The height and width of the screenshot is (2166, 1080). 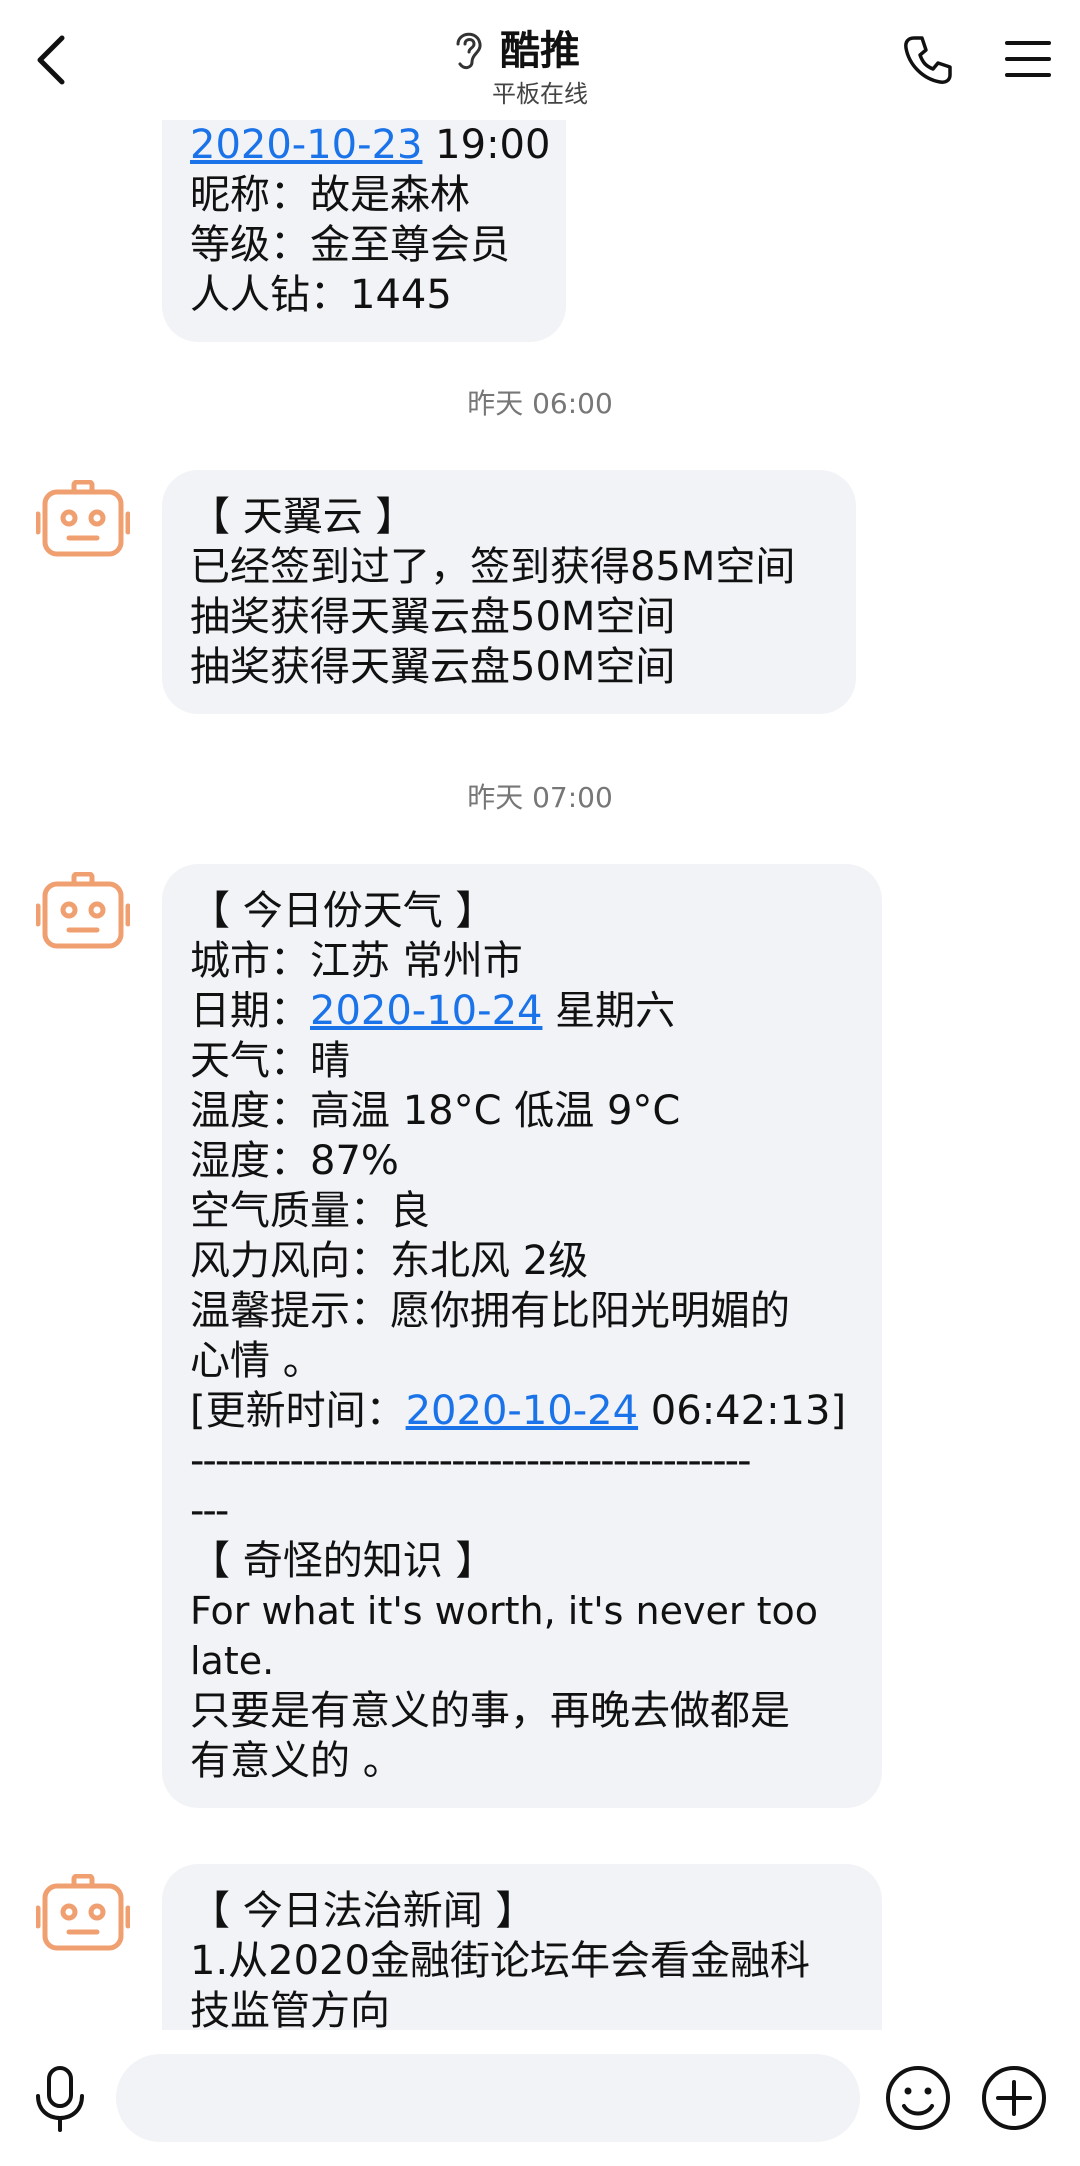 I want to click on message-line: 日期：2020-10-24 星期六, so click(x=433, y=1011).